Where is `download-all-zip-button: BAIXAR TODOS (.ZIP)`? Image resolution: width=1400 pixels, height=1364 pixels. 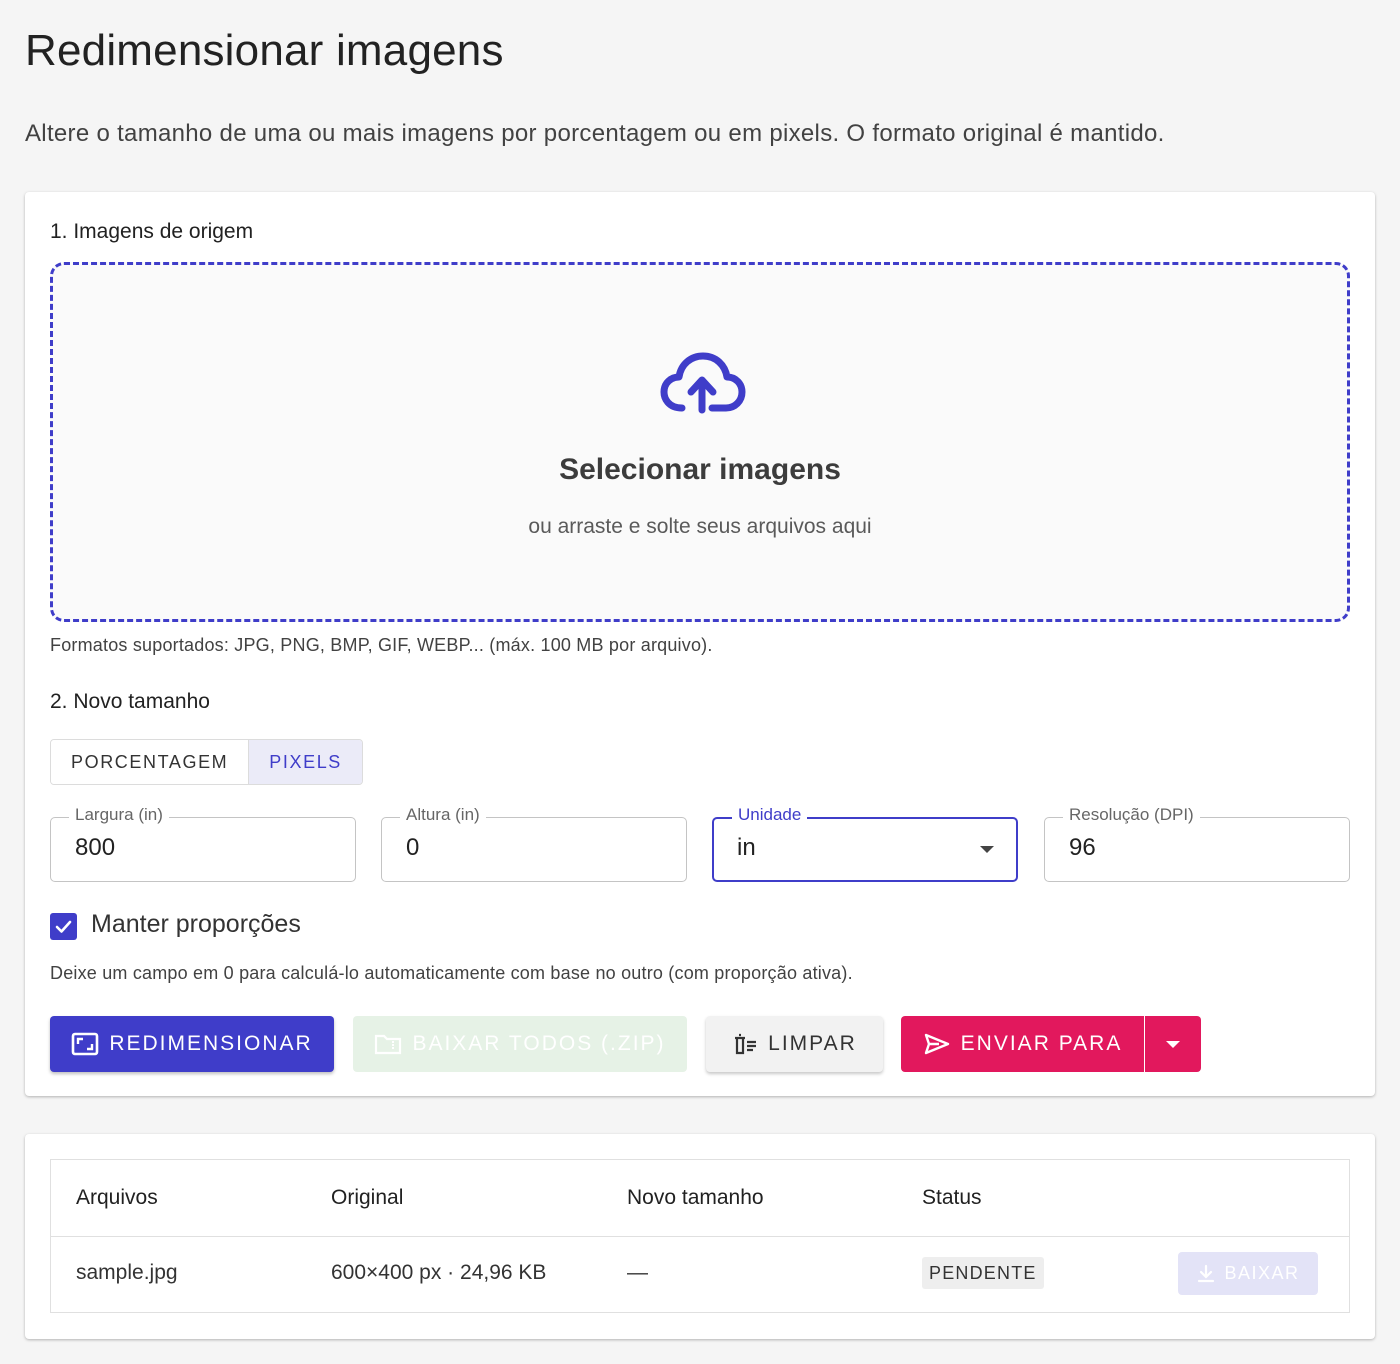
download-all-zip-button: BAIXAR TODOS (.ZIP) is located at coordinates (520, 1044).